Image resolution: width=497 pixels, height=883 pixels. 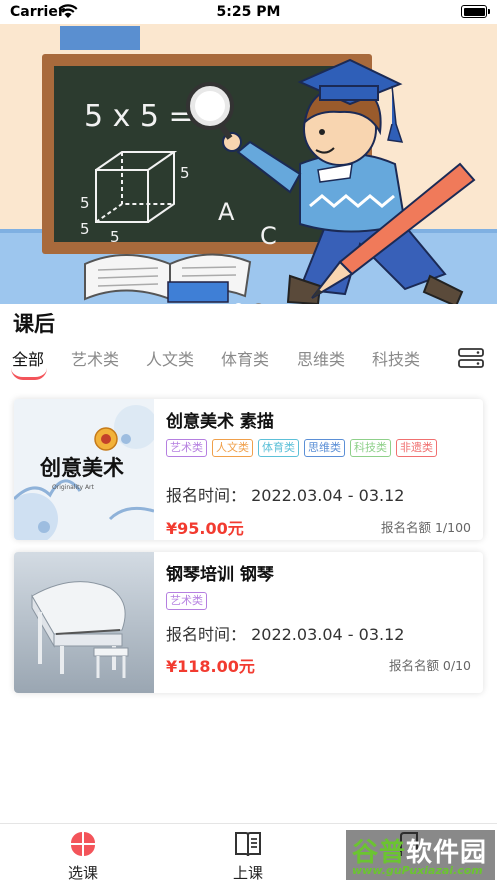 I want to click on tag-heritage: 非遗类, so click(x=416, y=448).